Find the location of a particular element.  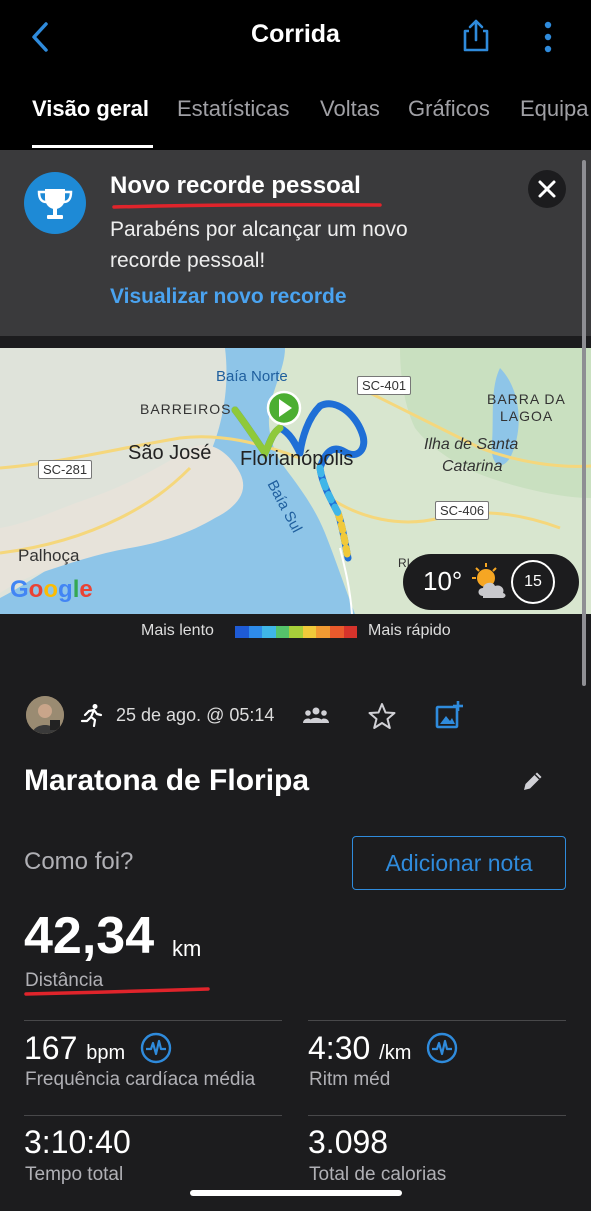

map-label-barra-da: BARRA DA is located at coordinates (526, 399).